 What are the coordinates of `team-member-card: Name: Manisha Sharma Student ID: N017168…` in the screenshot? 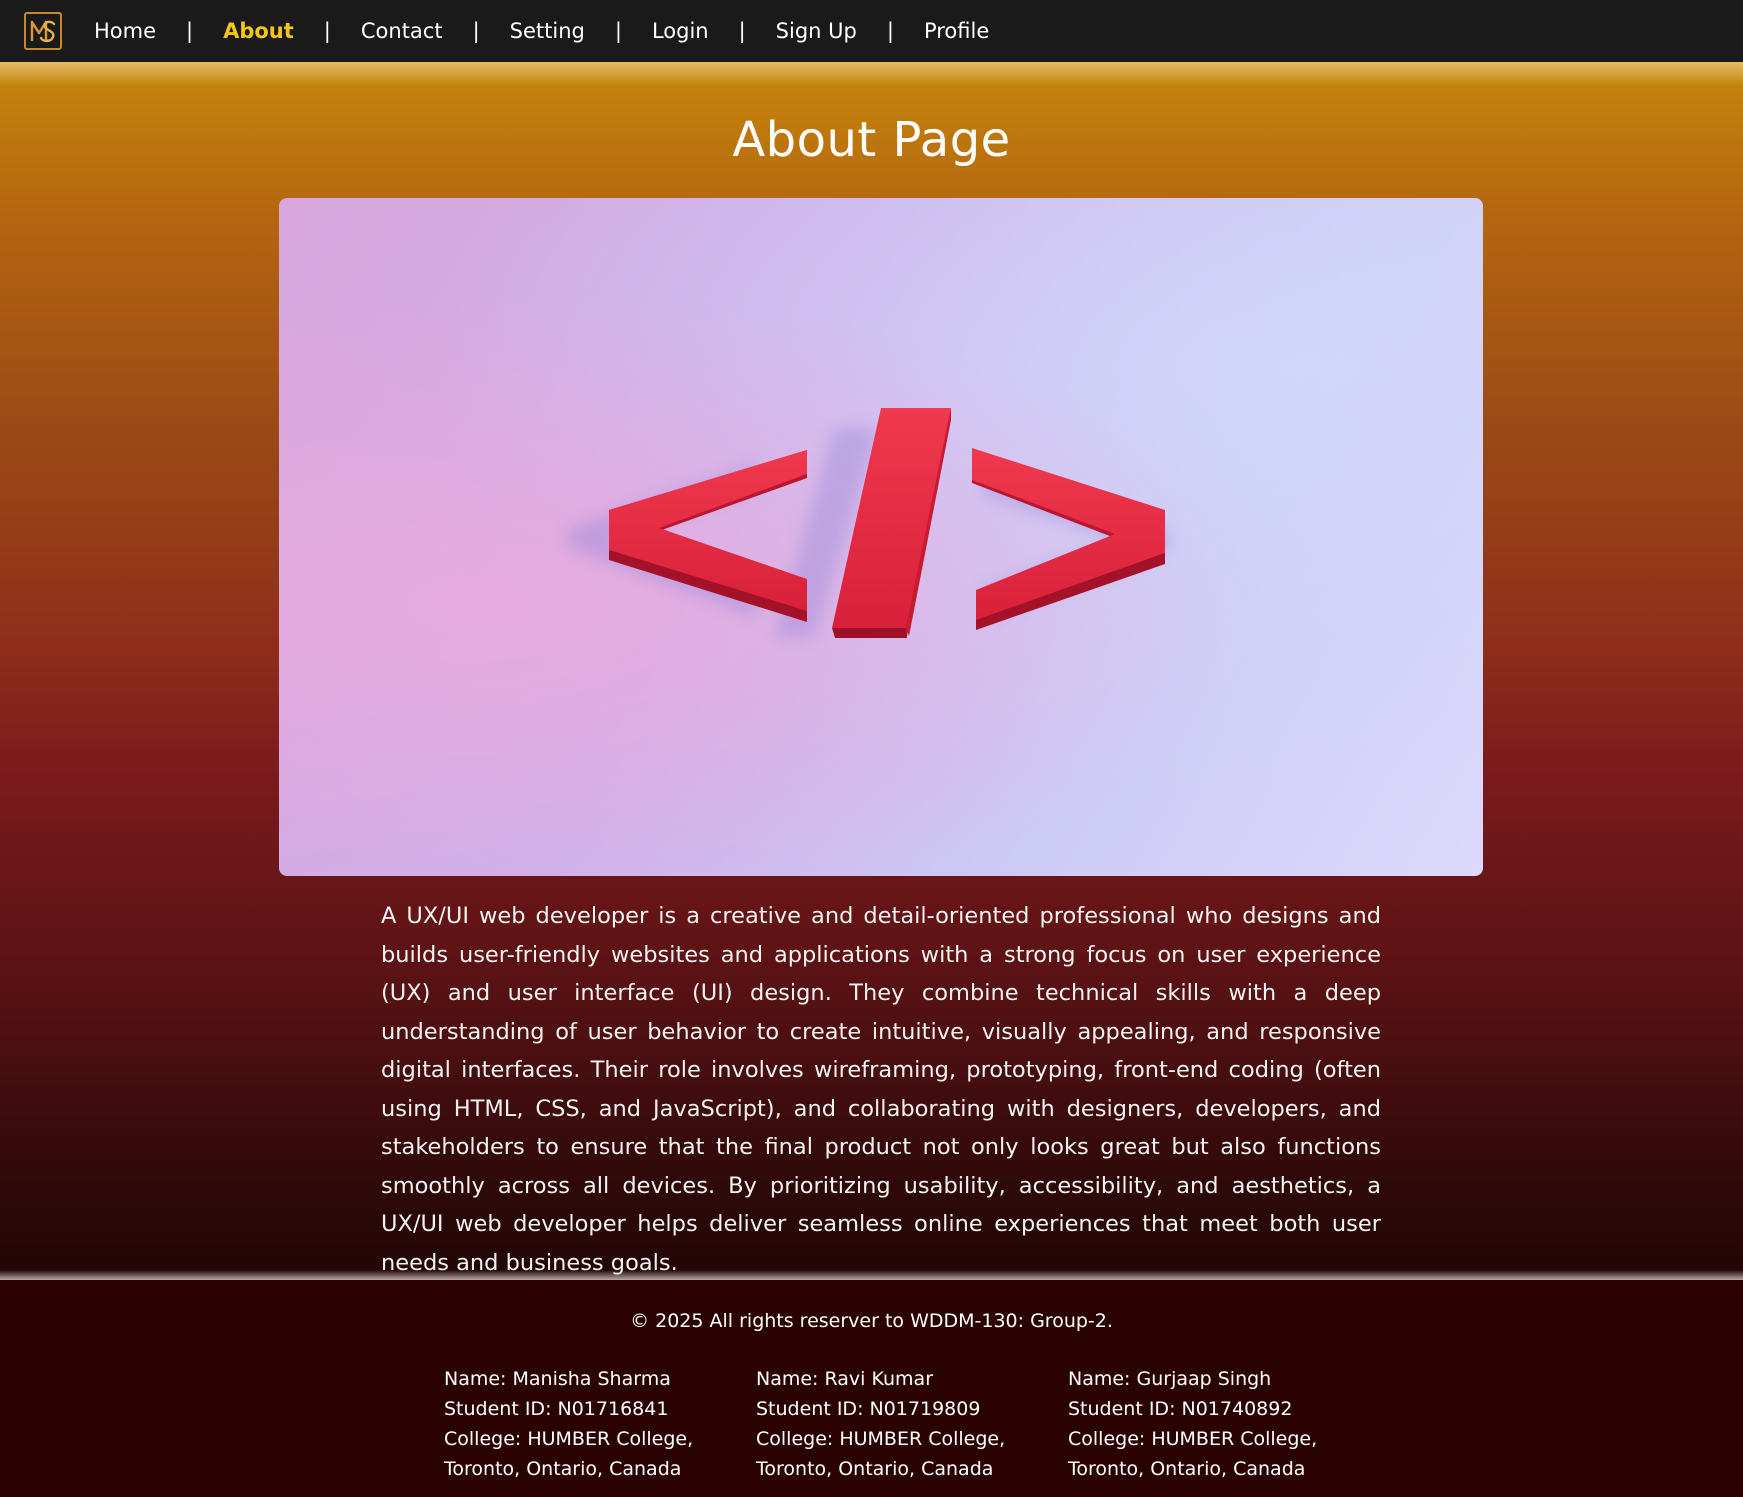 It's located at (594, 1424).